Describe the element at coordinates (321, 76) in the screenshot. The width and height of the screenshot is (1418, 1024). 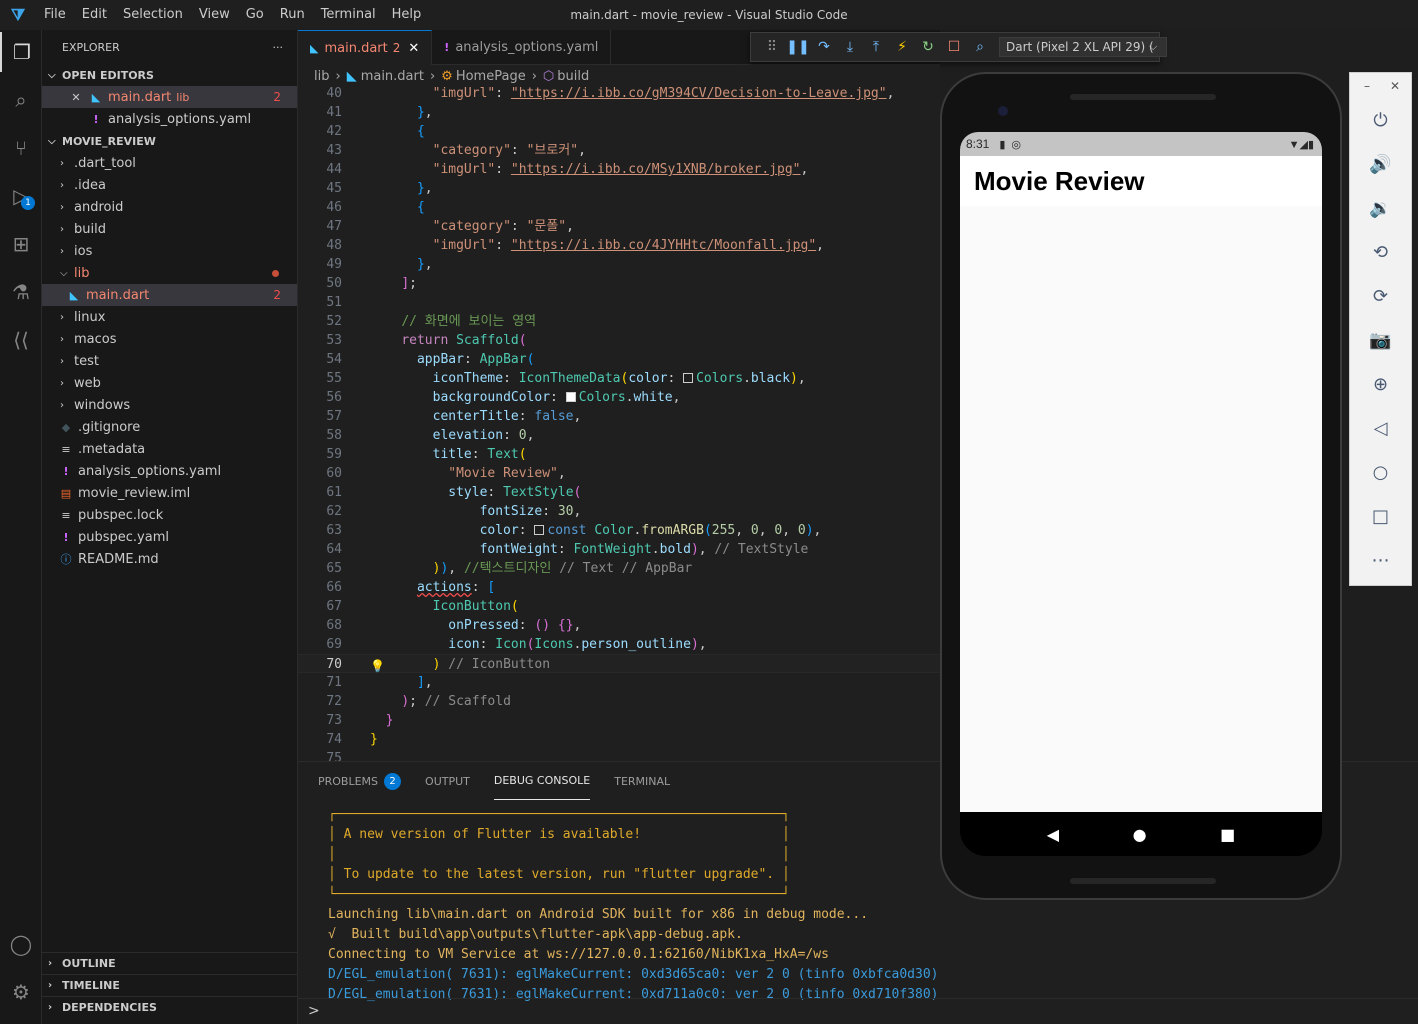
I see `breadcrumb-lib: lib` at that location.